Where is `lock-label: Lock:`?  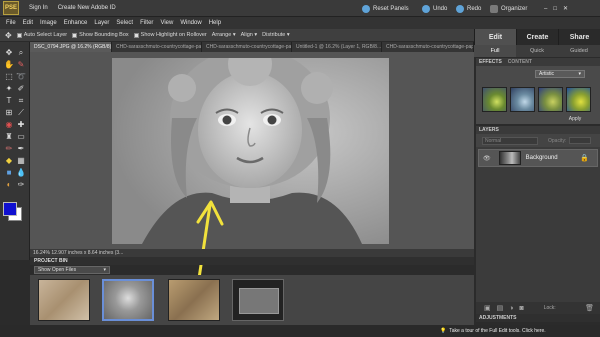
lock-label: Lock: is located at coordinates (549, 308).